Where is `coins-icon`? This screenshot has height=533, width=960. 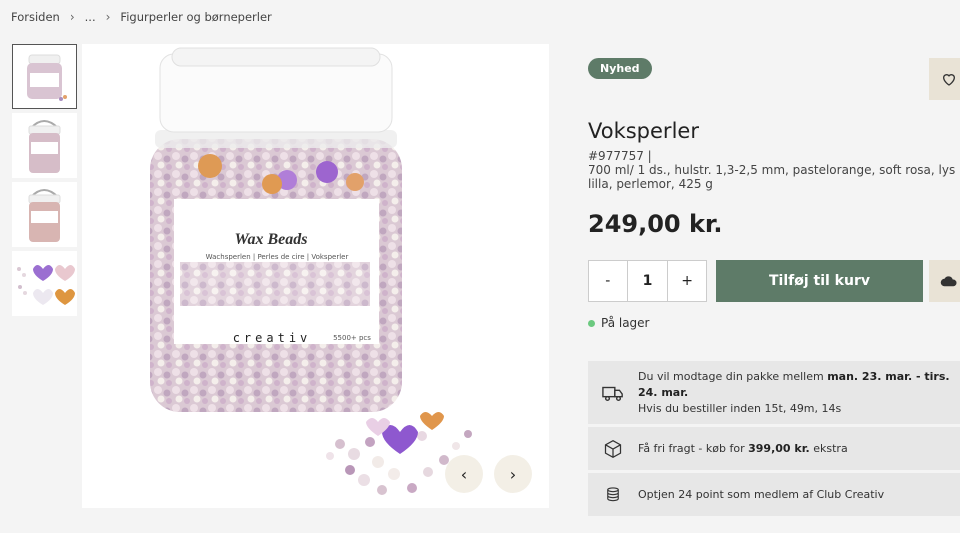 coins-icon is located at coordinates (613, 493).